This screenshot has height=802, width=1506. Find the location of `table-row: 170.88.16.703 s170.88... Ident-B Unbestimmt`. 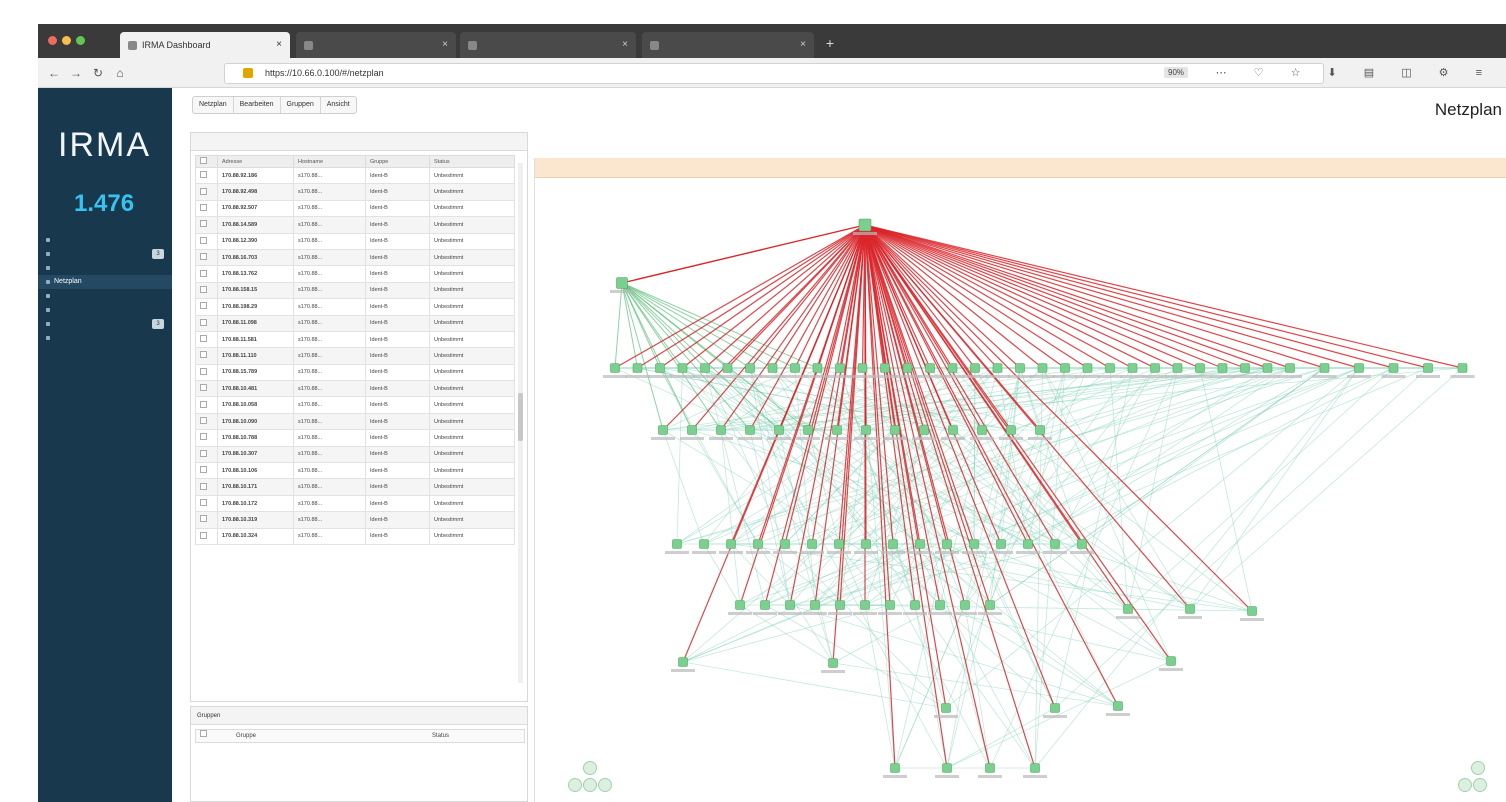

table-row: 170.88.16.703 s170.88... Ident-B Unbestimmt is located at coordinates (355, 257).